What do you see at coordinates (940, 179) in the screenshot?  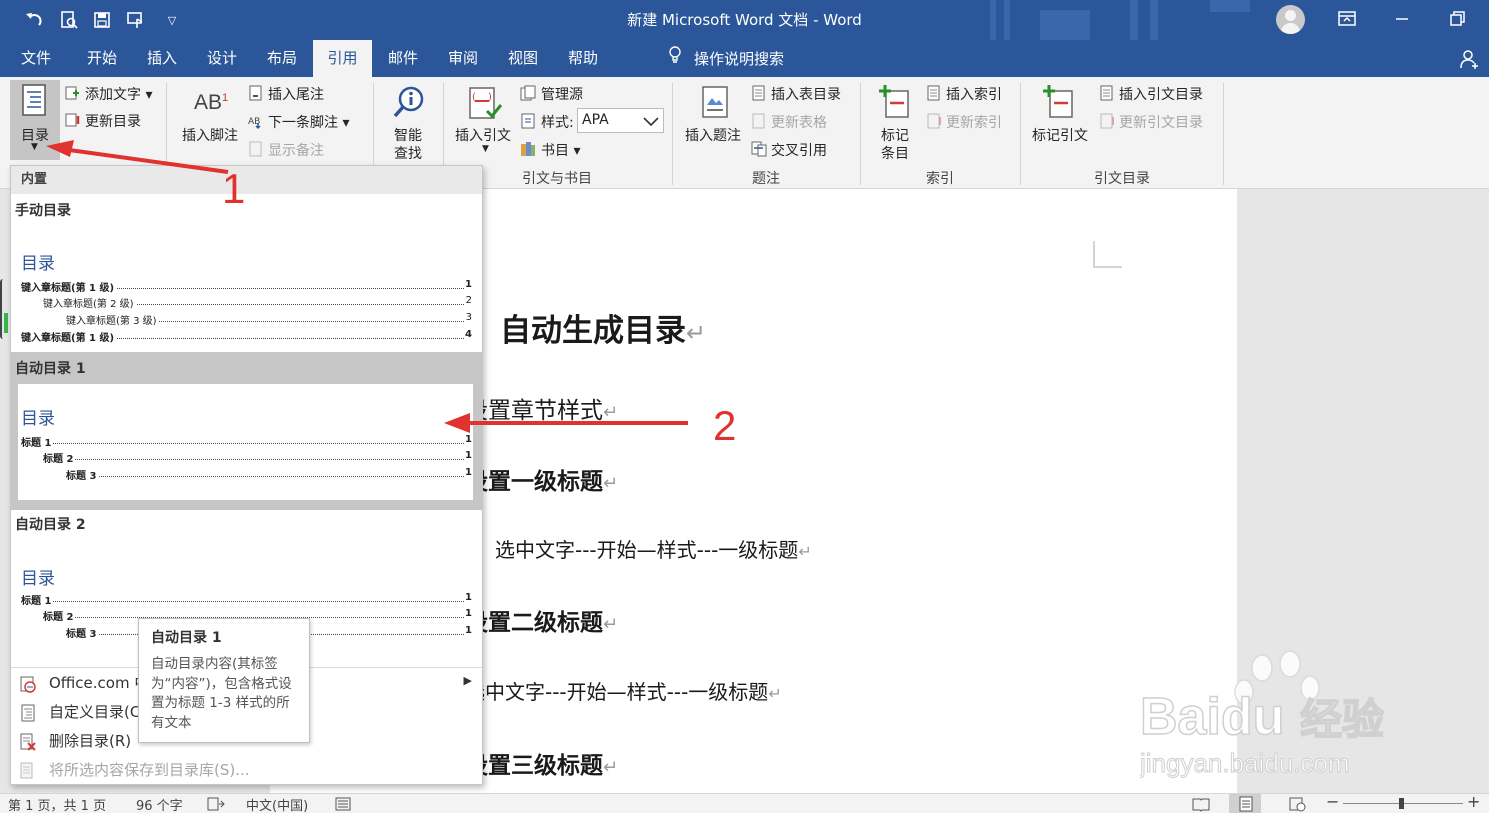 I see `group-label-index: 索引` at bounding box center [940, 179].